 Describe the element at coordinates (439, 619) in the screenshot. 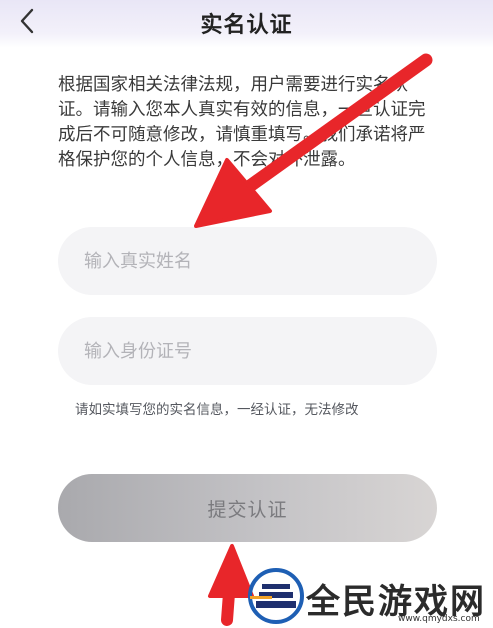

I see `watermark-url: www.qmydxs.com` at that location.